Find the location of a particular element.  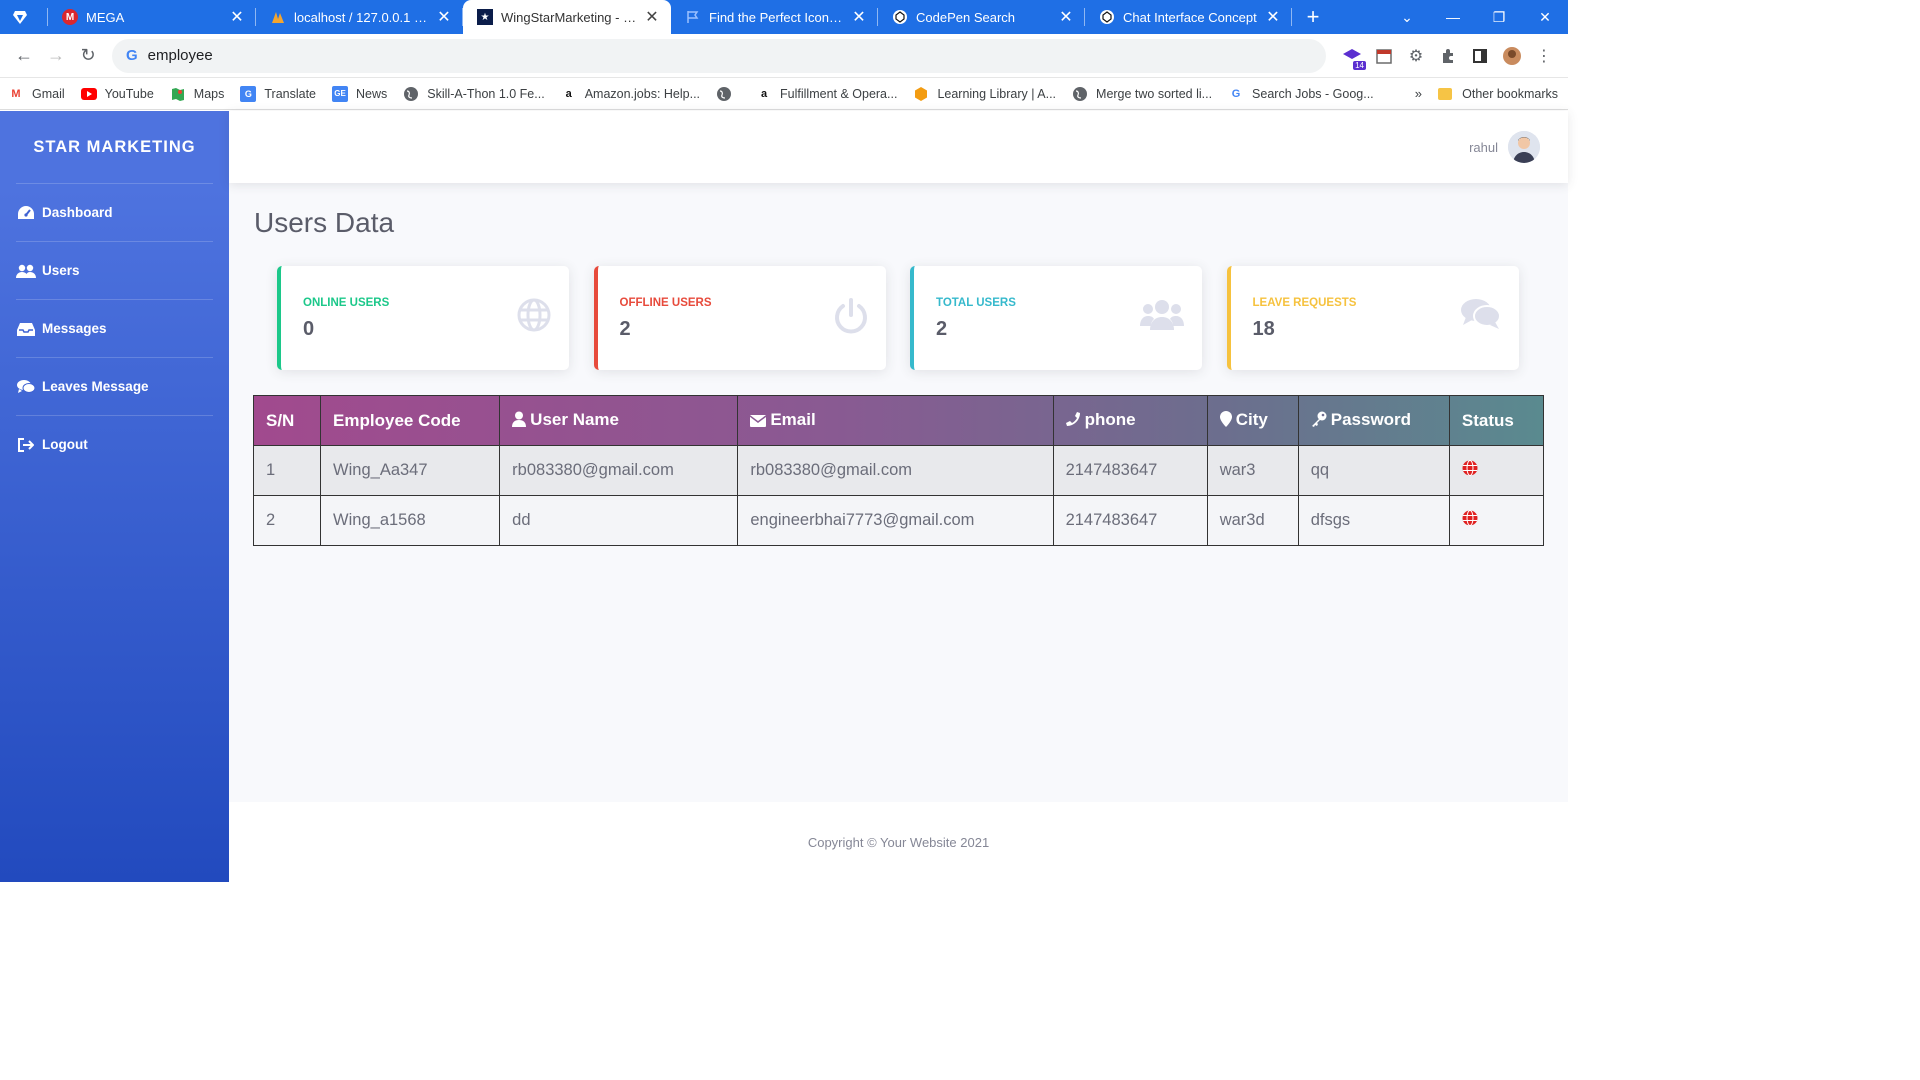

profile-avatar-icon is located at coordinates (1512, 56).